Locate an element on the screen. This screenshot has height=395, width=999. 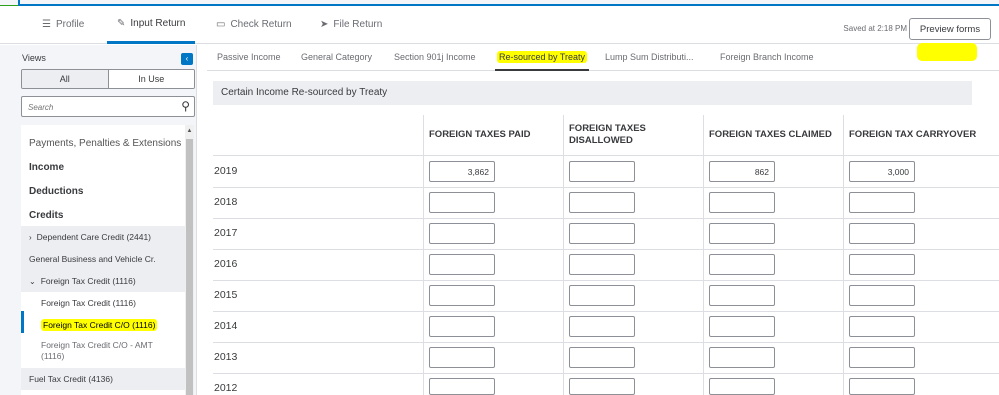
chevron-right-icon: › is located at coordinates (30, 237).